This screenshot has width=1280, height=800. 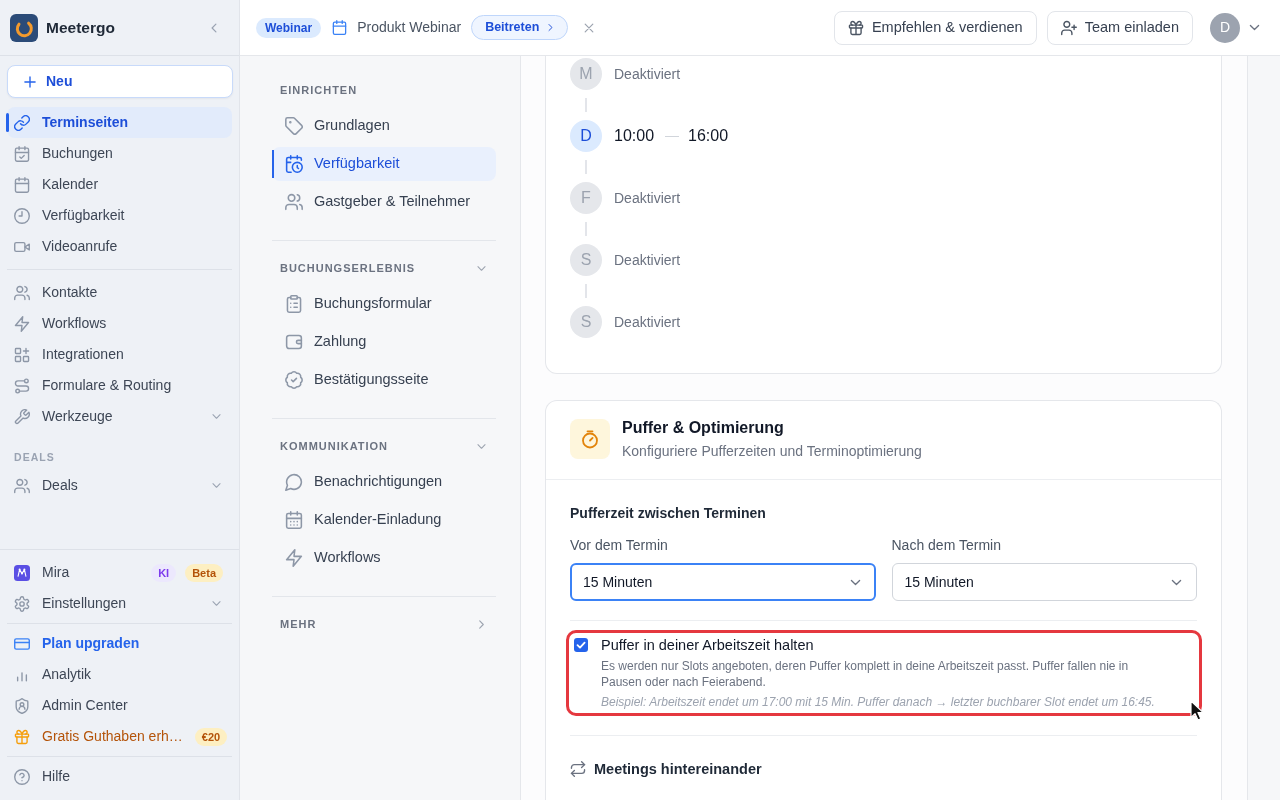 What do you see at coordinates (119, 643) in the screenshot?
I see `sidebar-item: Plan upgraden` at bounding box center [119, 643].